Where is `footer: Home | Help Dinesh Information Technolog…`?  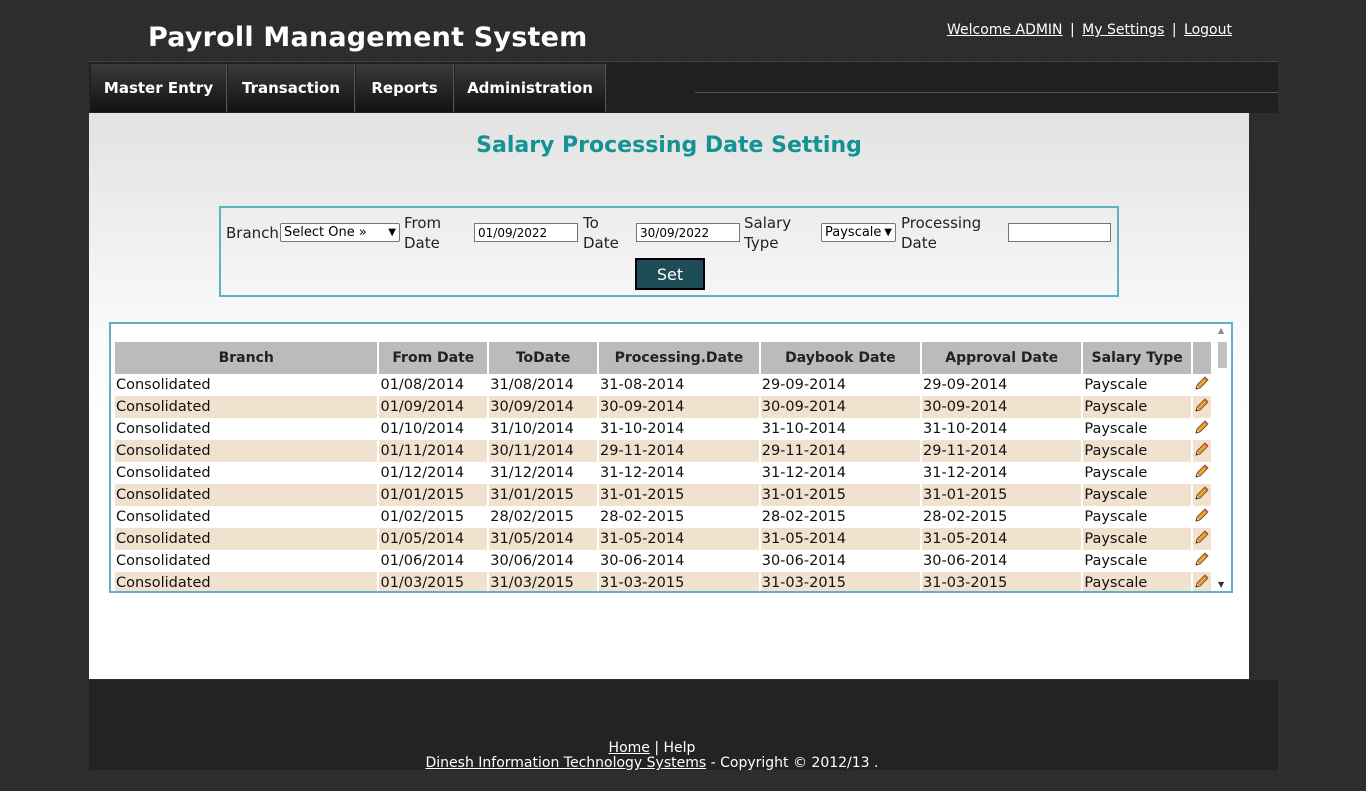
footer: Home | Help Dinesh Information Technolog… is located at coordinates (683, 725).